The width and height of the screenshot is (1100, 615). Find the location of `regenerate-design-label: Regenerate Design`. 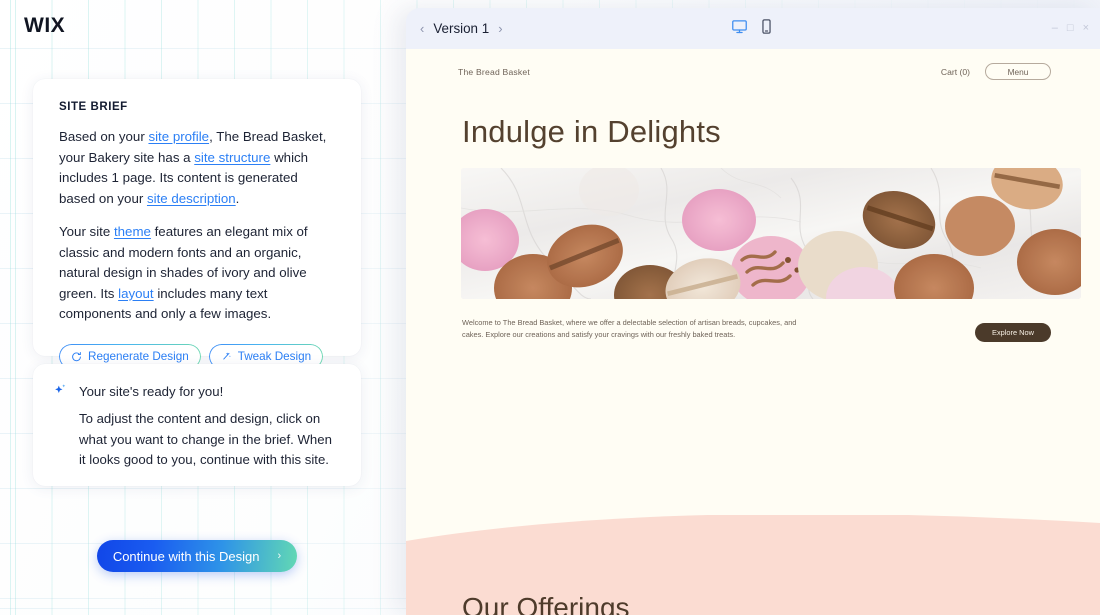

regenerate-design-label: Regenerate Design is located at coordinates (138, 356).